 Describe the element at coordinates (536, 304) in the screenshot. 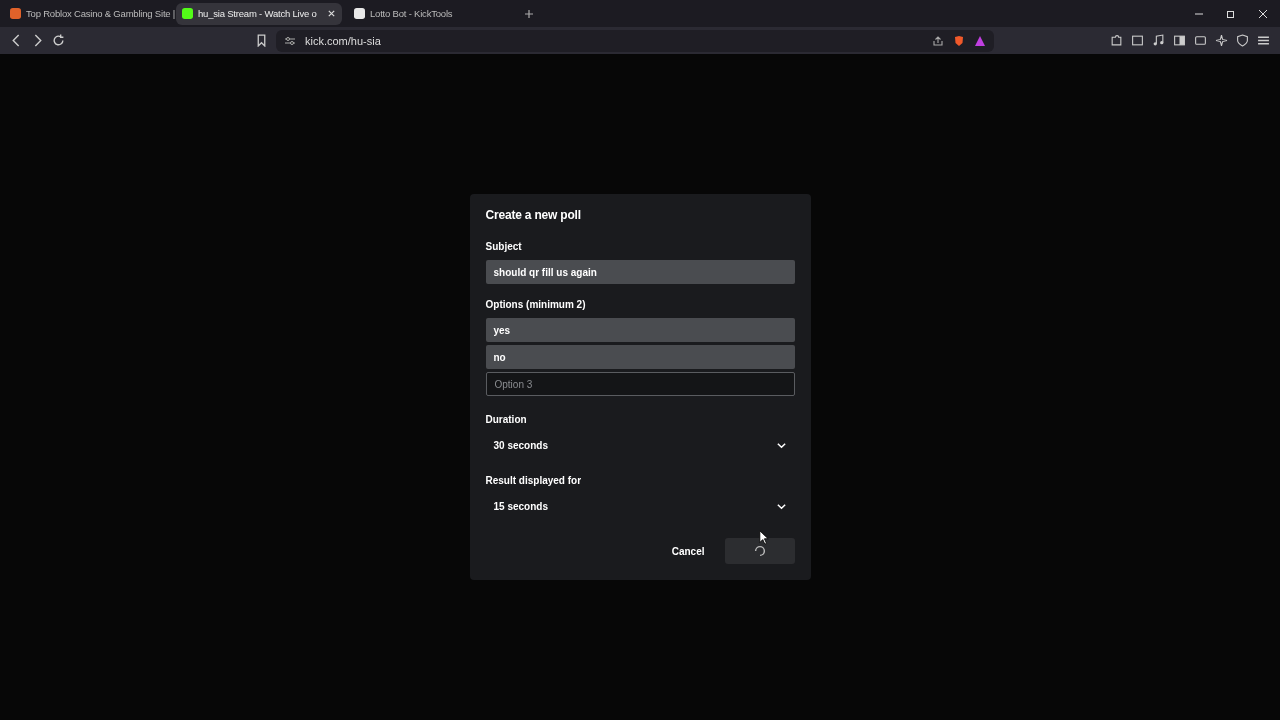

I see `field-label: Options (minimum 2)` at that location.